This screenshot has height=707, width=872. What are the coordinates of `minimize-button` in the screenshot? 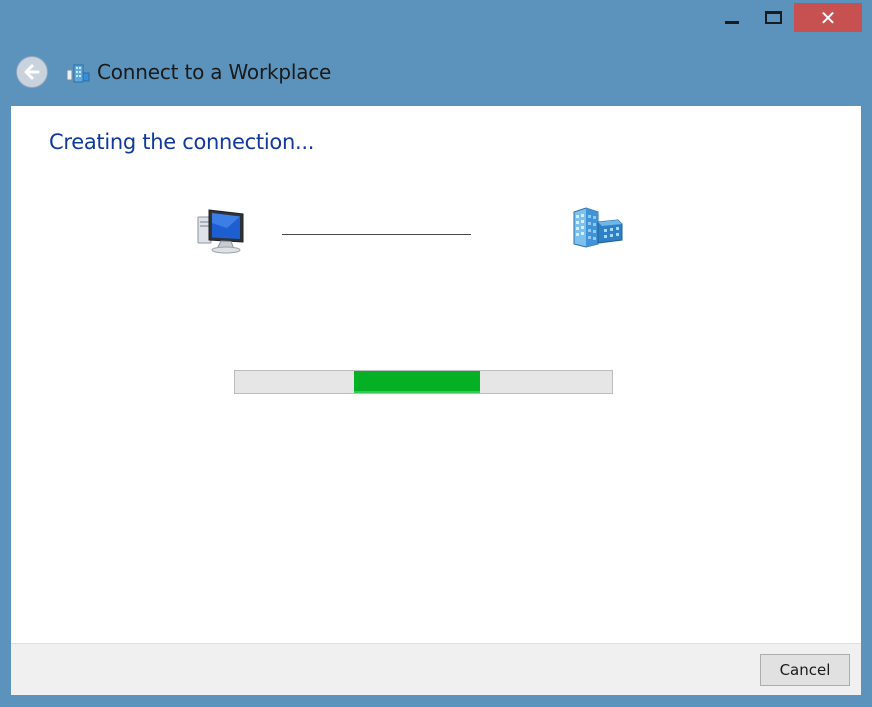 It's located at (732, 17).